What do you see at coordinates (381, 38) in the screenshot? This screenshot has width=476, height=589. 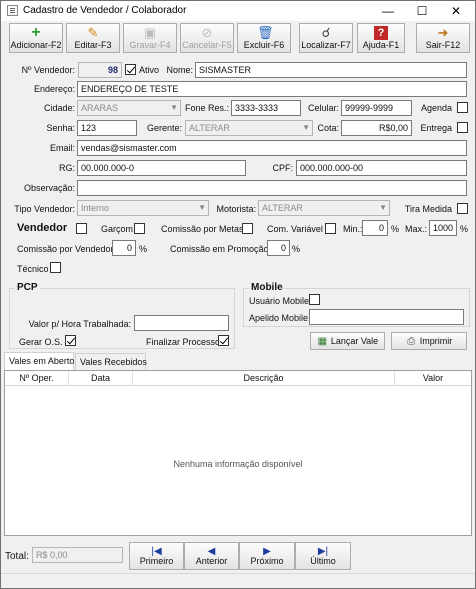 I see `help-button: ? Ajuda-F1` at bounding box center [381, 38].